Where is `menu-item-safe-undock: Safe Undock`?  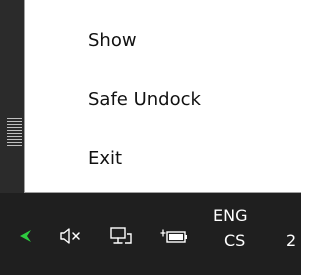
menu-item-safe-undock: Safe Undock is located at coordinates (144, 100).